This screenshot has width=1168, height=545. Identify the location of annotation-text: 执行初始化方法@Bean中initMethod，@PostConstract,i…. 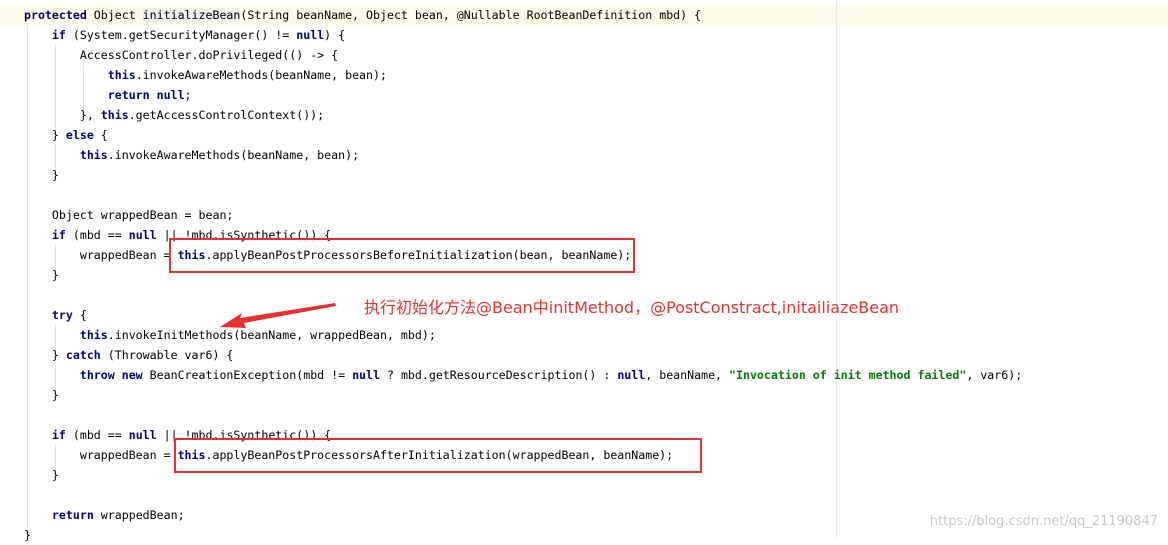
(632, 307).